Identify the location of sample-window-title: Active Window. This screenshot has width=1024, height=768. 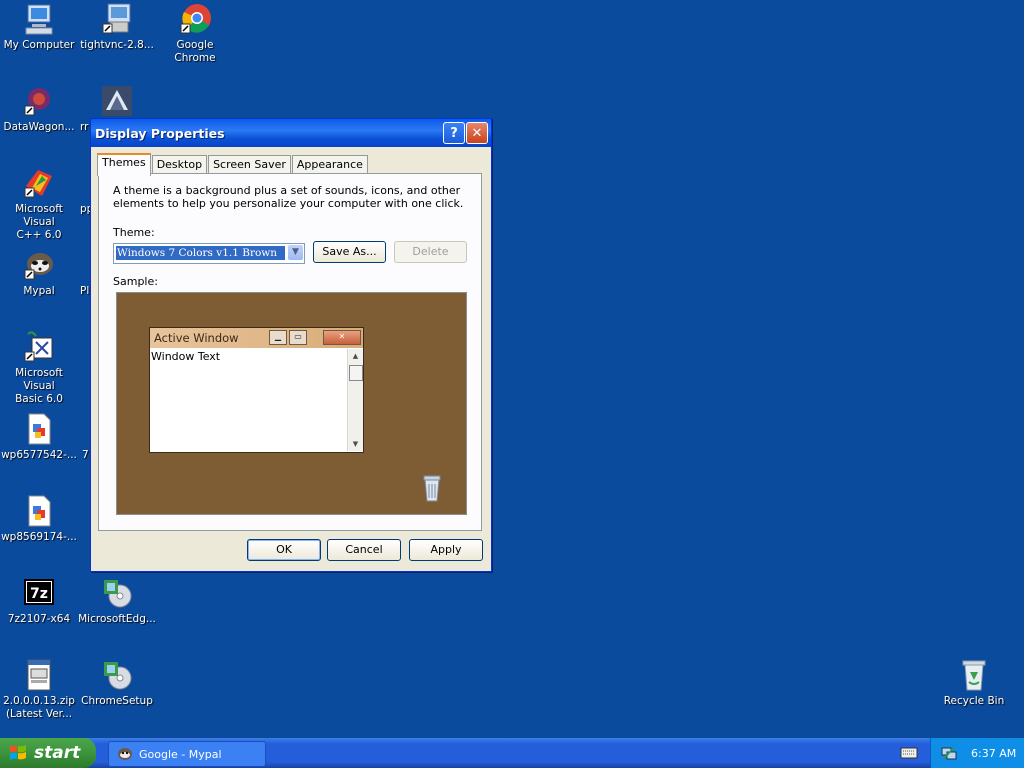
(196, 338).